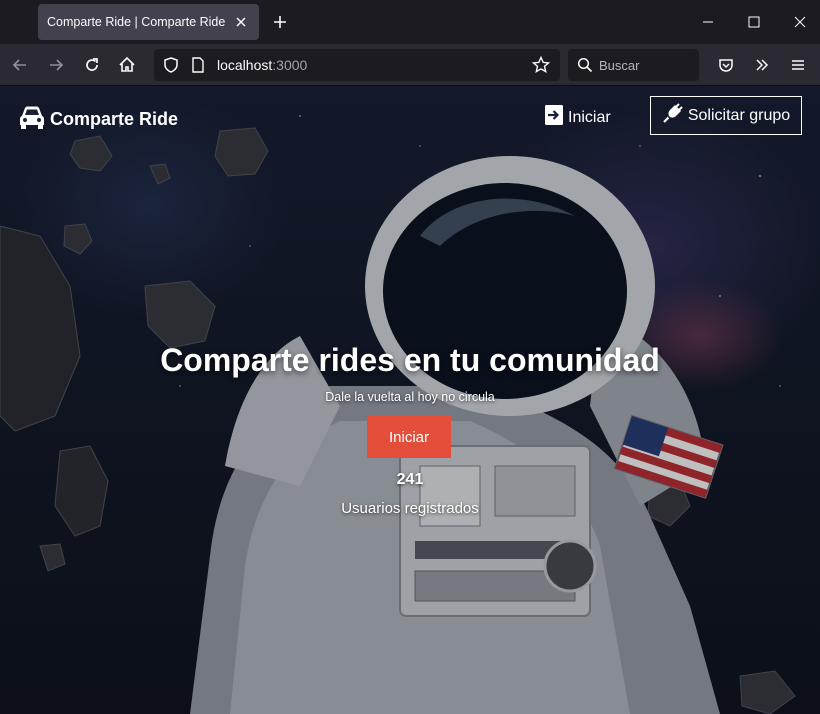 The image size is (820, 714). I want to click on search-icon, so click(585, 67).